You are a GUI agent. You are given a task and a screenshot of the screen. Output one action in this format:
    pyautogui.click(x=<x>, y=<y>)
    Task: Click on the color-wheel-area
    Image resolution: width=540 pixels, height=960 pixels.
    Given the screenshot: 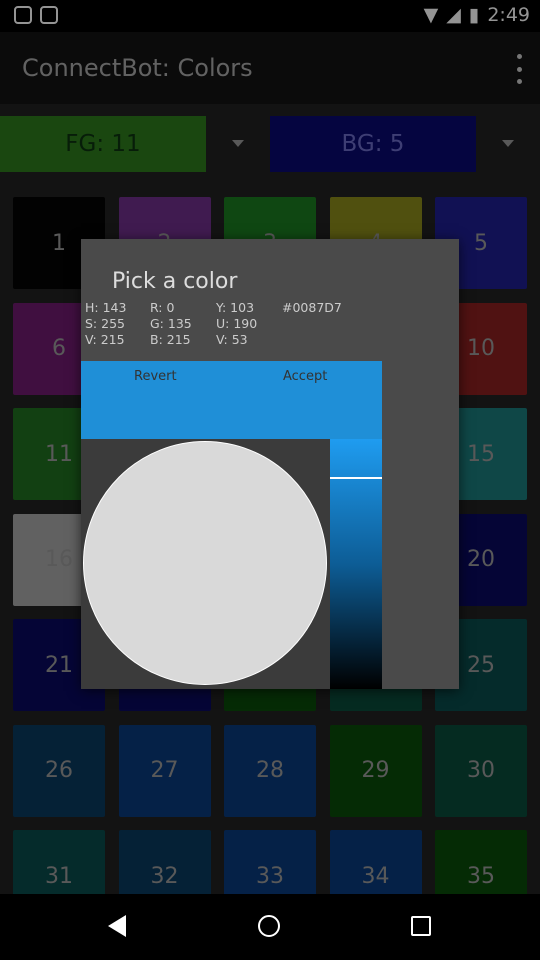 What is the action you would take?
    pyautogui.click(x=205, y=564)
    